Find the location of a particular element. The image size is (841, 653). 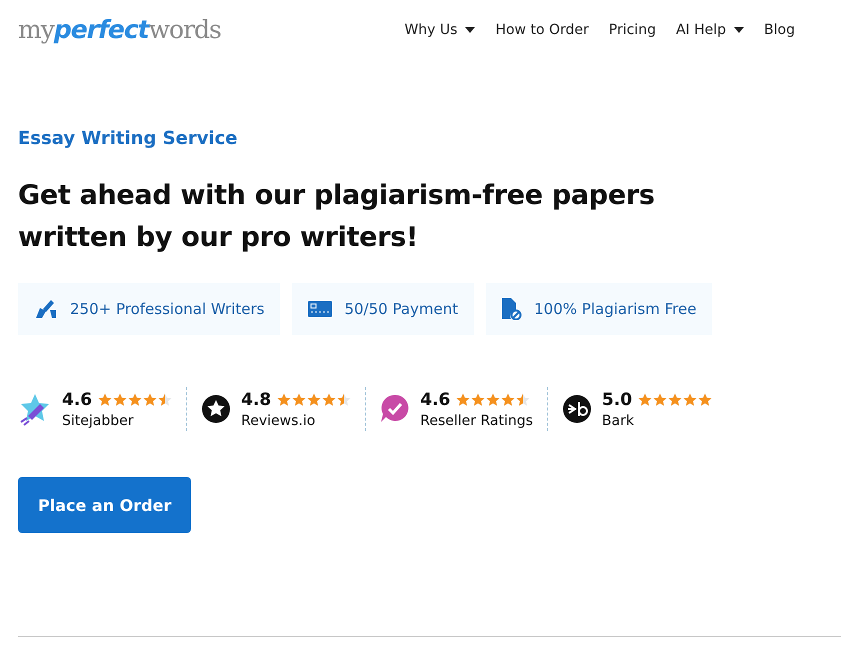

headline: Get ahead with our plagiarism-free papers written by our pro writers! is located at coordinates (337, 217).